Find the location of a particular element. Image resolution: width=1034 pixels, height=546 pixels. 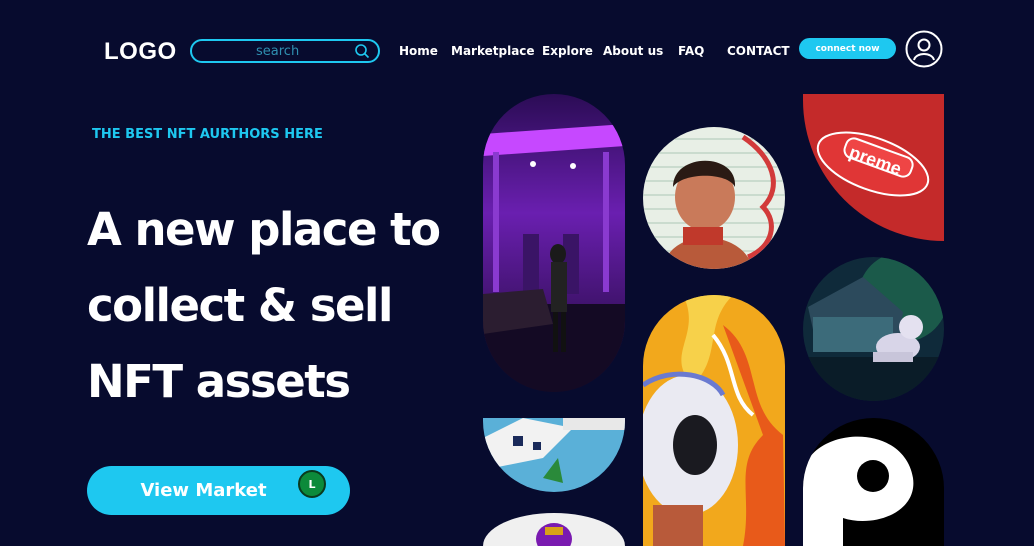

nav-contact: CONTACT is located at coordinates (758, 51).